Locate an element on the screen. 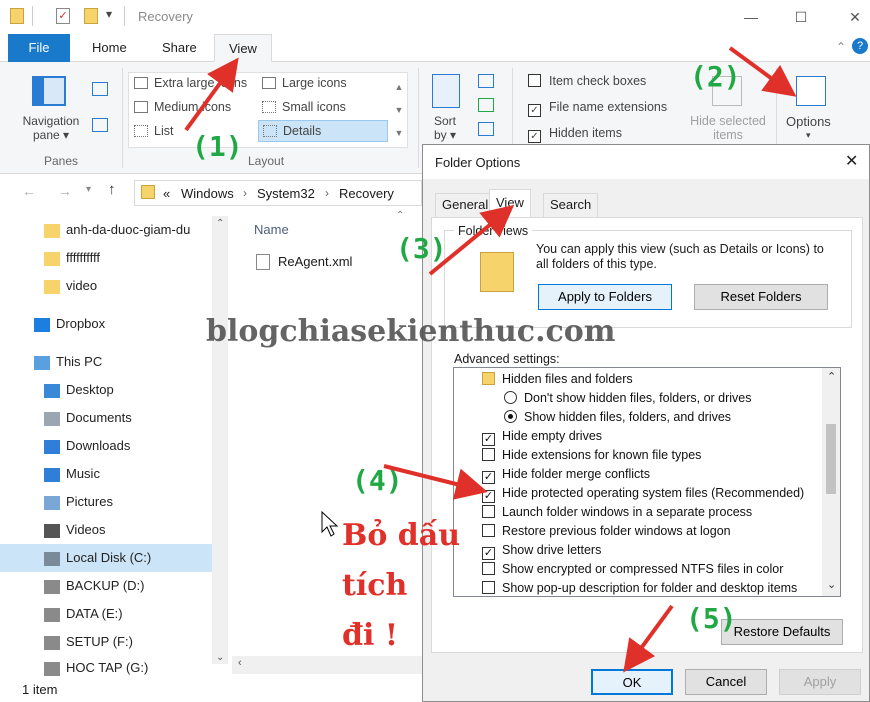 Image resolution: width=870 pixels, height=702 pixels. arrow-to-options is located at coordinates (762, 71).